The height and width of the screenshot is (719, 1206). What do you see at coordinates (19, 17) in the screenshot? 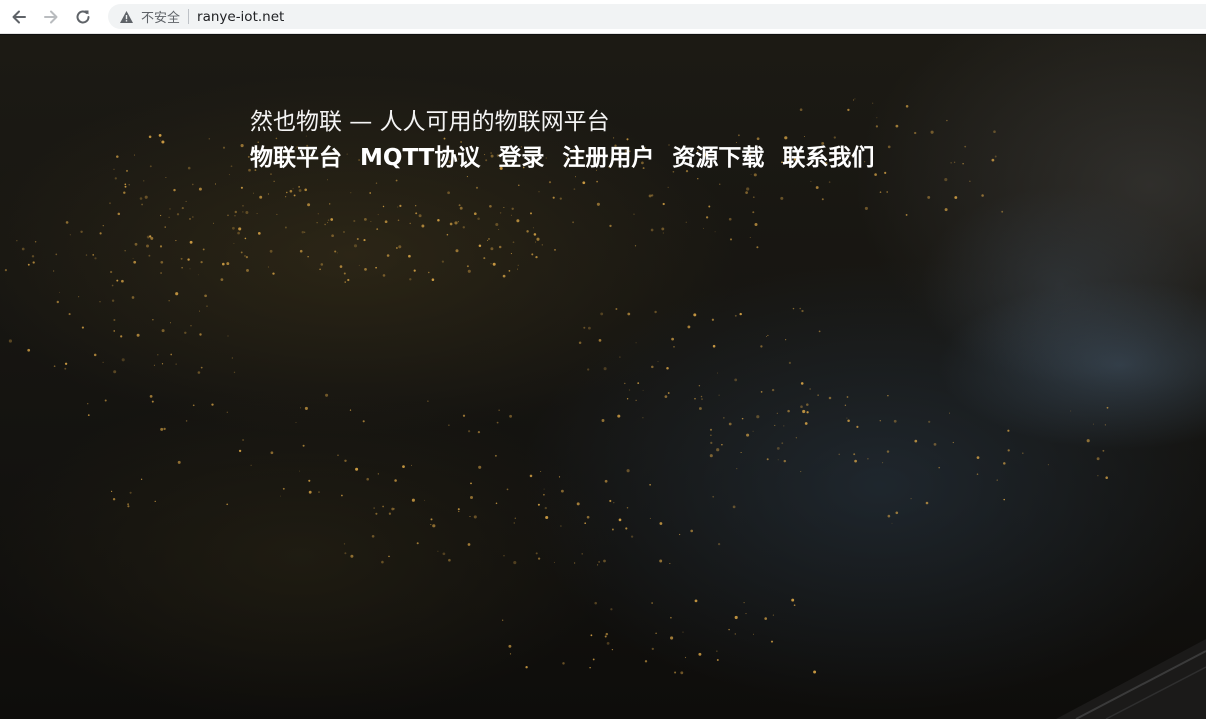
I see `back-button` at bounding box center [19, 17].